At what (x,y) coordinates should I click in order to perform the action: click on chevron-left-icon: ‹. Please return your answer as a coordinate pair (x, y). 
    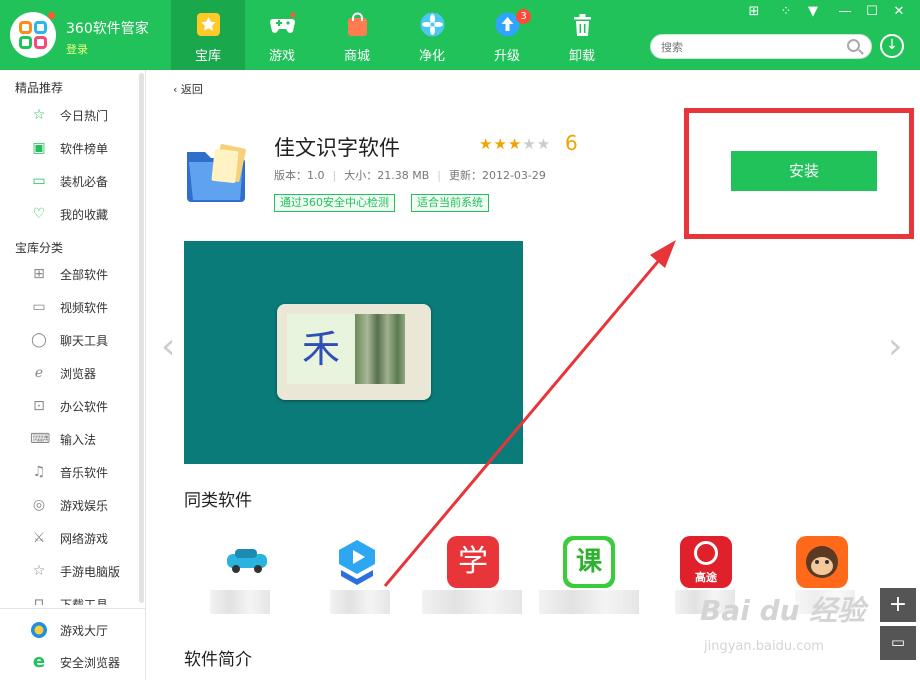
    Looking at the image, I should click on (177, 89).